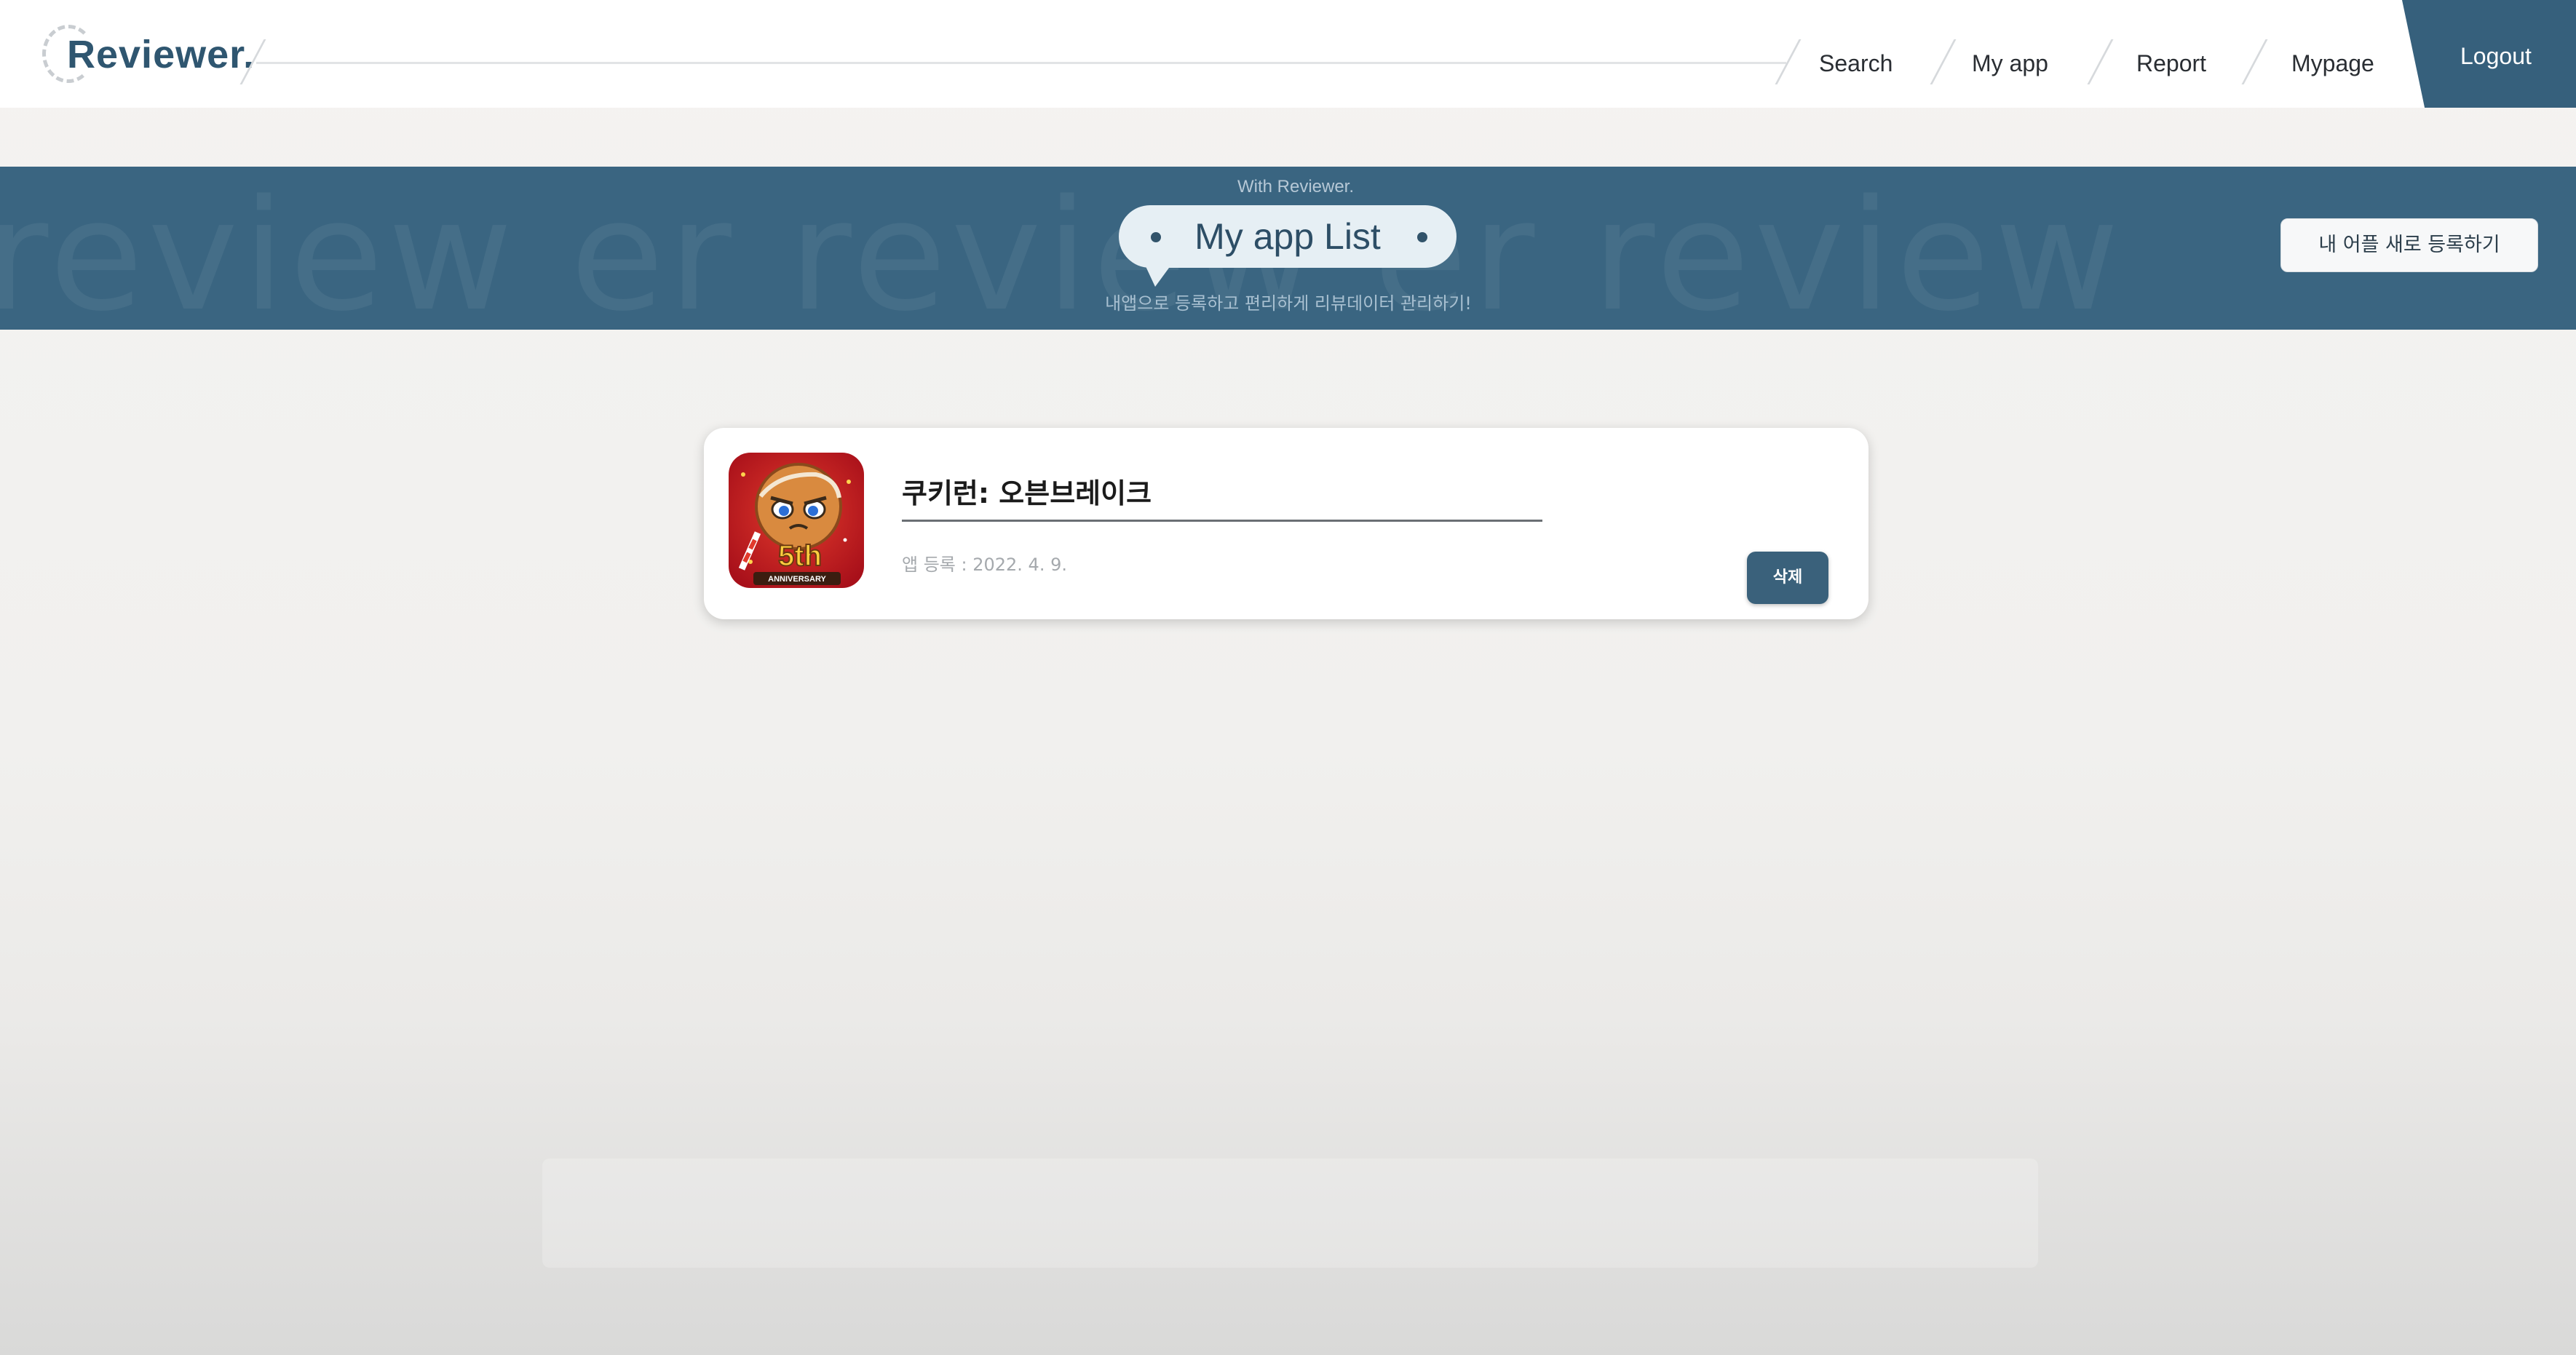 The image size is (2576, 1355). What do you see at coordinates (1287, 236) in the screenshot?
I see `page-title: My app List` at bounding box center [1287, 236].